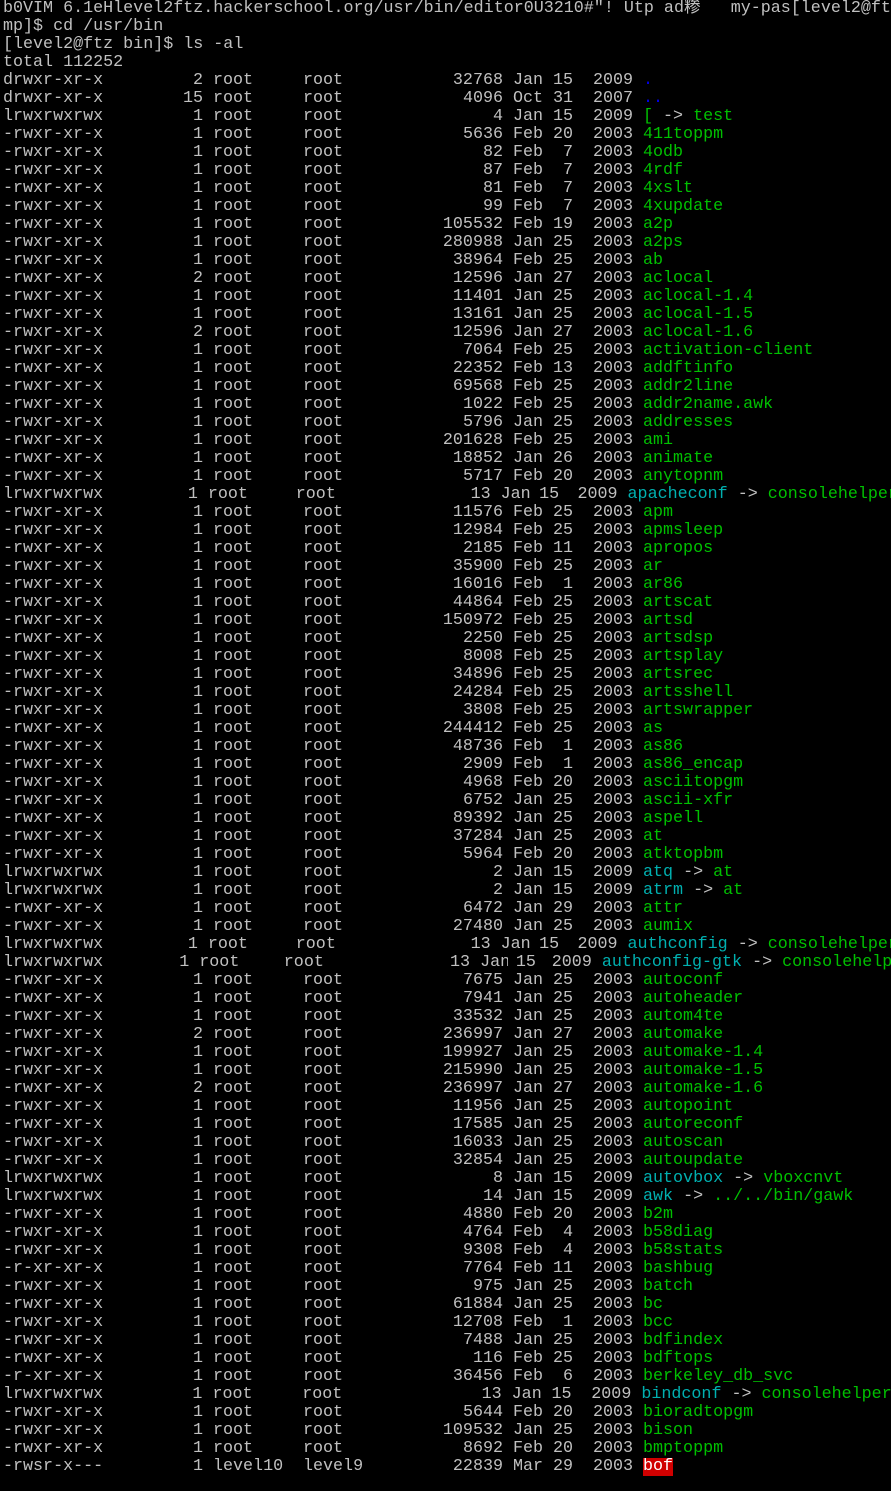 This screenshot has height=1491, width=891. Describe the element at coordinates (733, 891) in the screenshot. I see `symlink-target: at` at that location.